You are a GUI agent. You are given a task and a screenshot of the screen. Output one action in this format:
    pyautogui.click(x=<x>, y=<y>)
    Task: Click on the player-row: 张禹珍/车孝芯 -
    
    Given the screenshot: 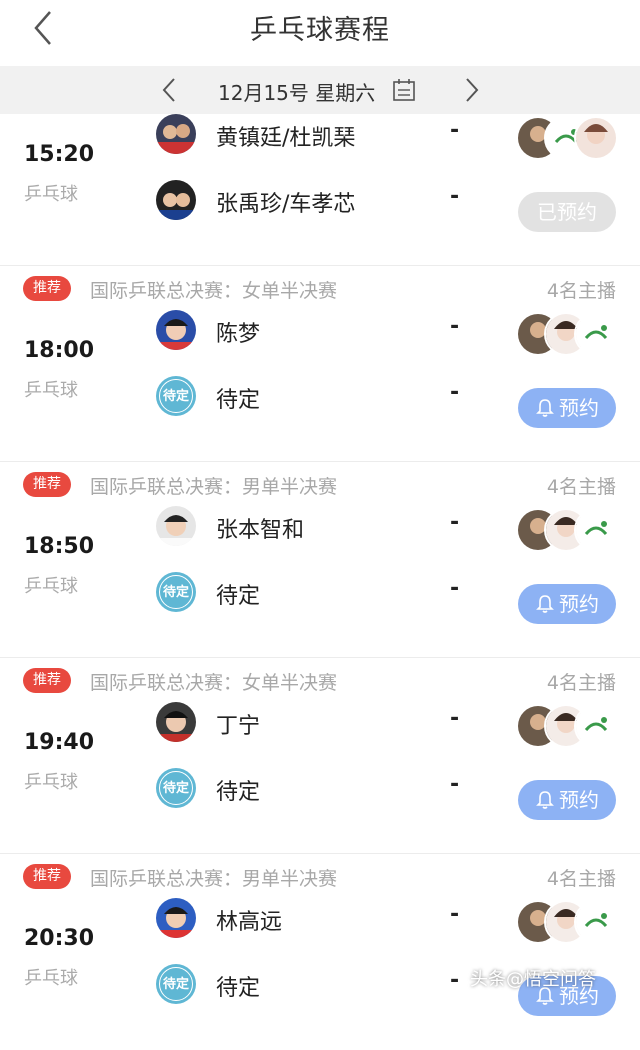 What is the action you would take?
    pyautogui.click(x=316, y=201)
    